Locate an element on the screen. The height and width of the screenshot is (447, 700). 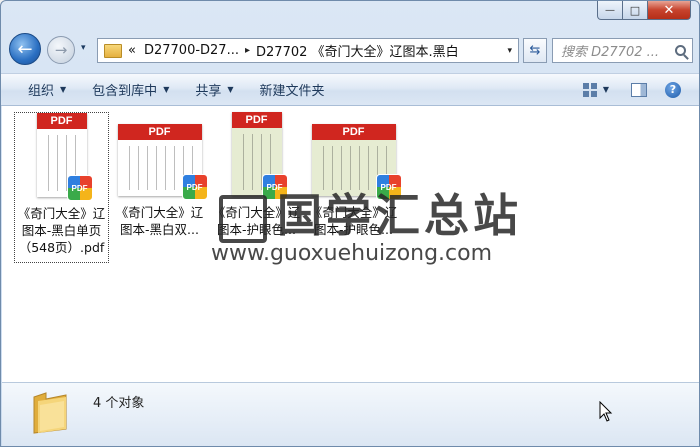
back-button: ← is located at coordinates (25, 49).